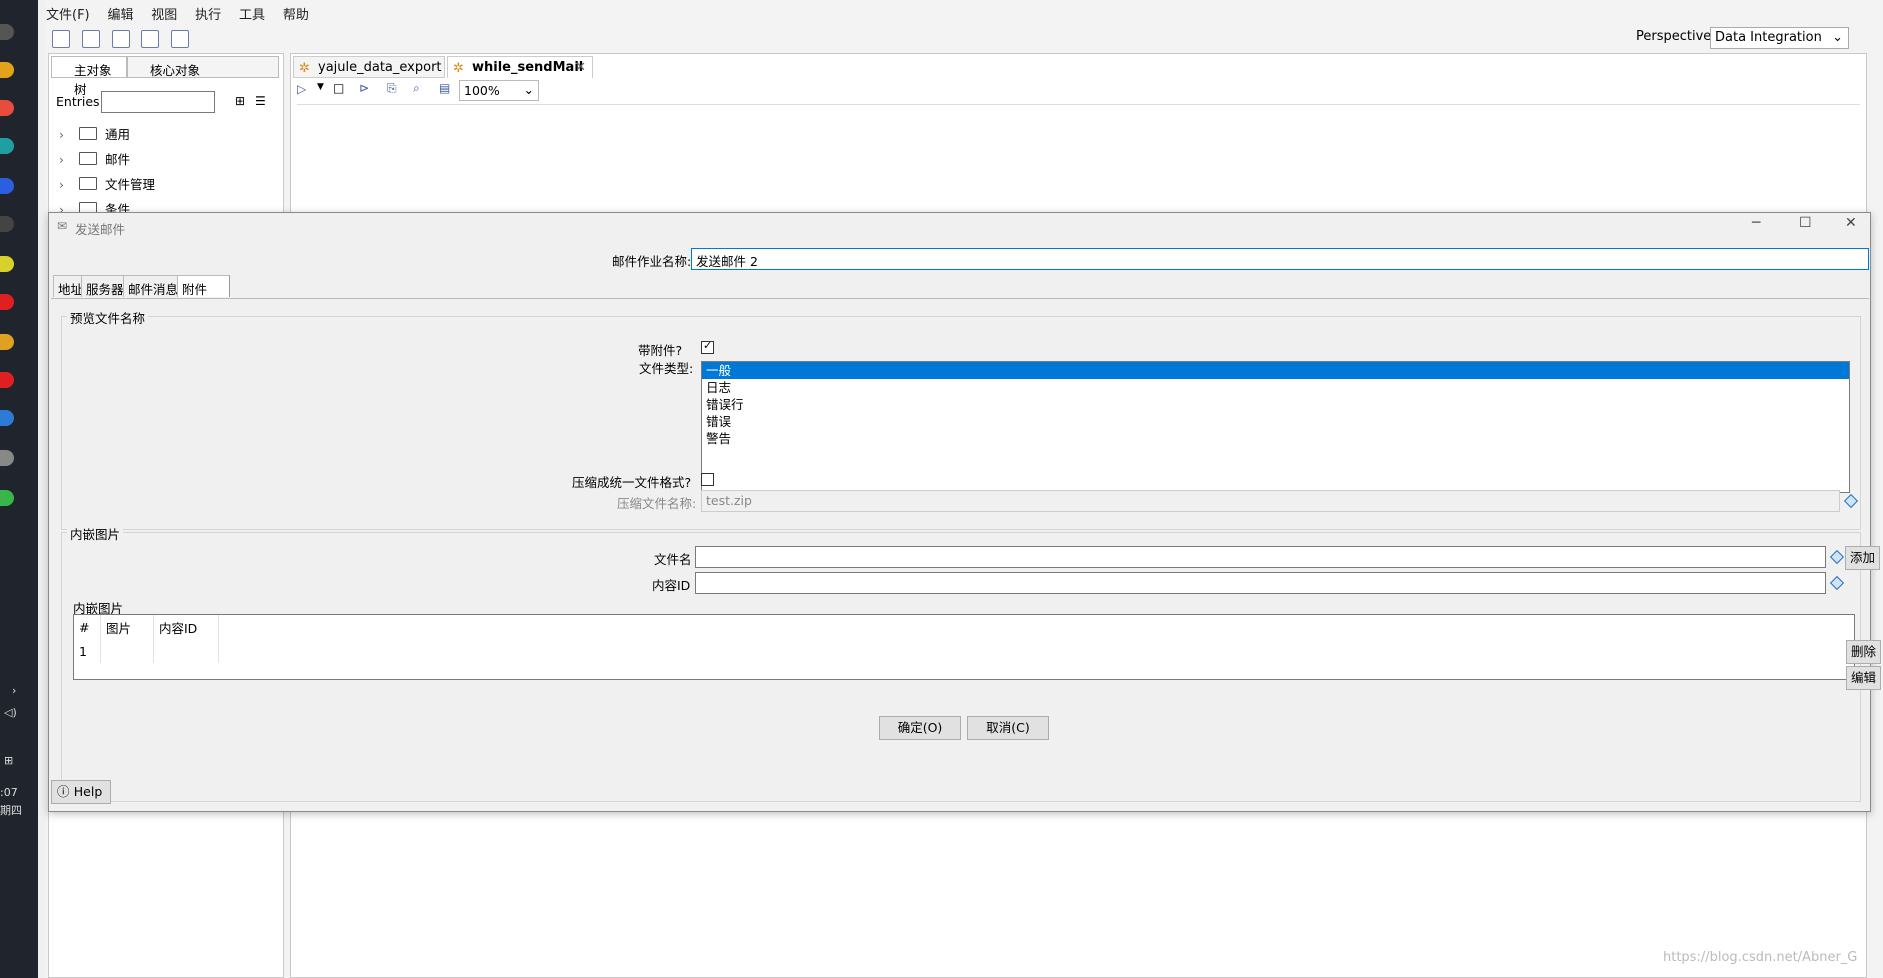 The width and height of the screenshot is (1883, 978). Describe the element at coordinates (1862, 558) in the screenshot. I see `add-button: 添加` at that location.